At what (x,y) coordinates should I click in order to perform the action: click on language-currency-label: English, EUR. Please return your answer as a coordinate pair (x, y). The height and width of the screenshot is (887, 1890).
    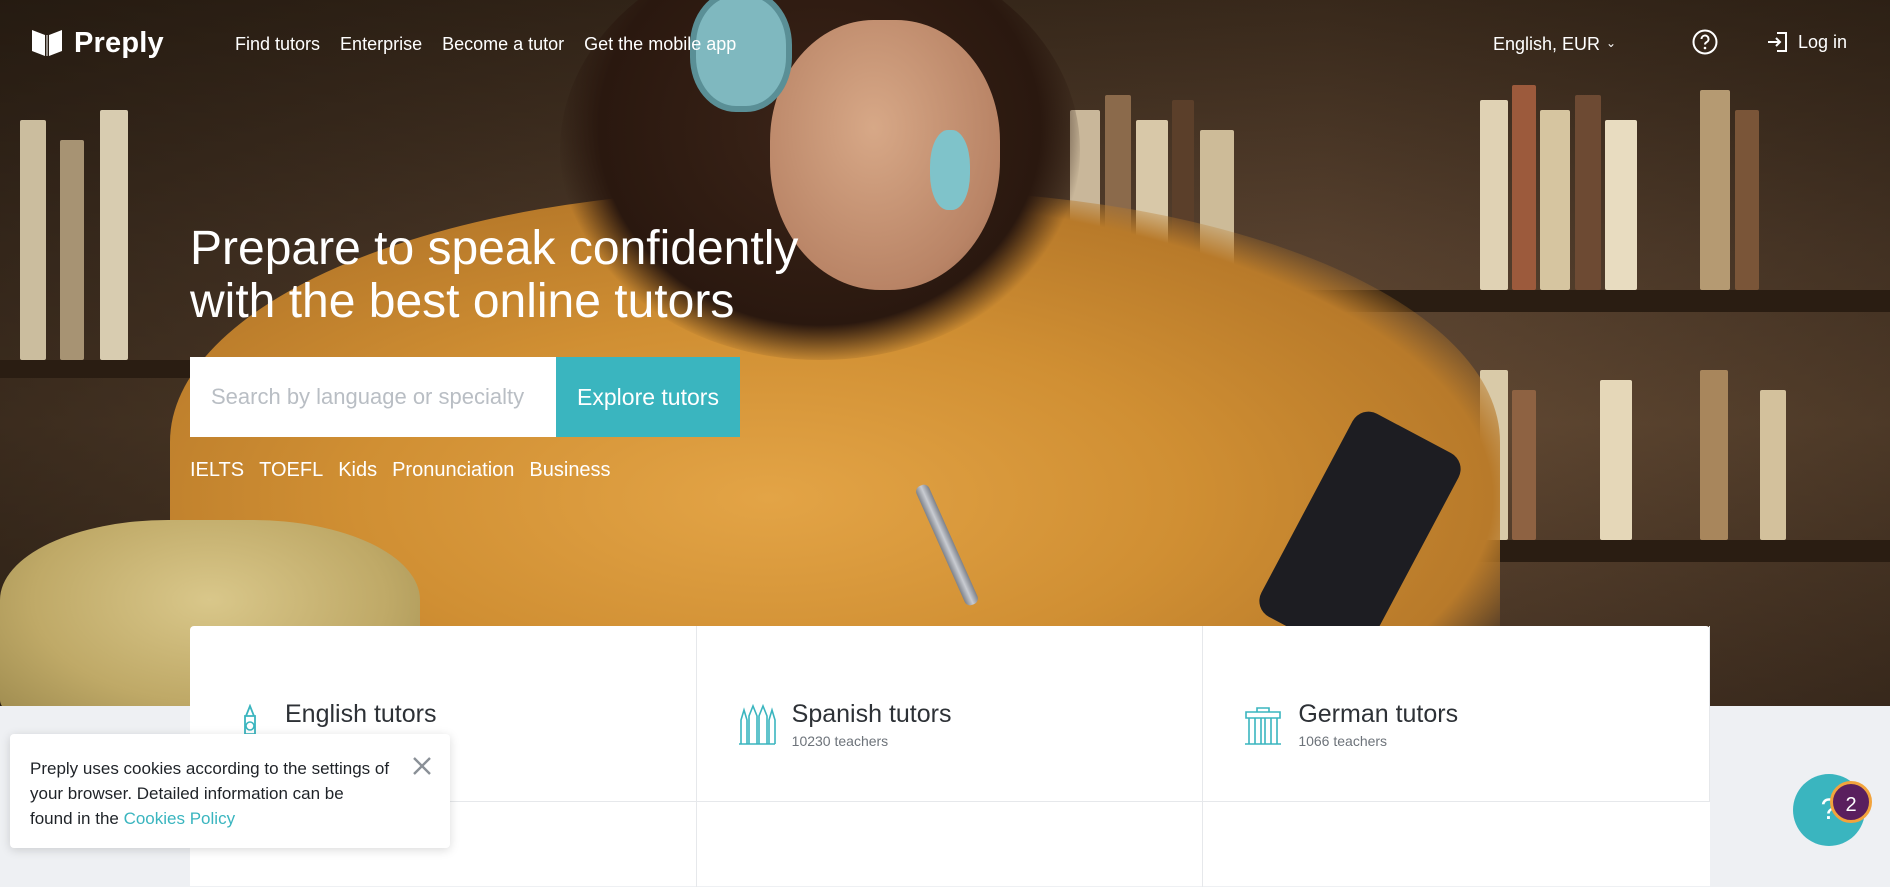
    Looking at the image, I should click on (1547, 44).